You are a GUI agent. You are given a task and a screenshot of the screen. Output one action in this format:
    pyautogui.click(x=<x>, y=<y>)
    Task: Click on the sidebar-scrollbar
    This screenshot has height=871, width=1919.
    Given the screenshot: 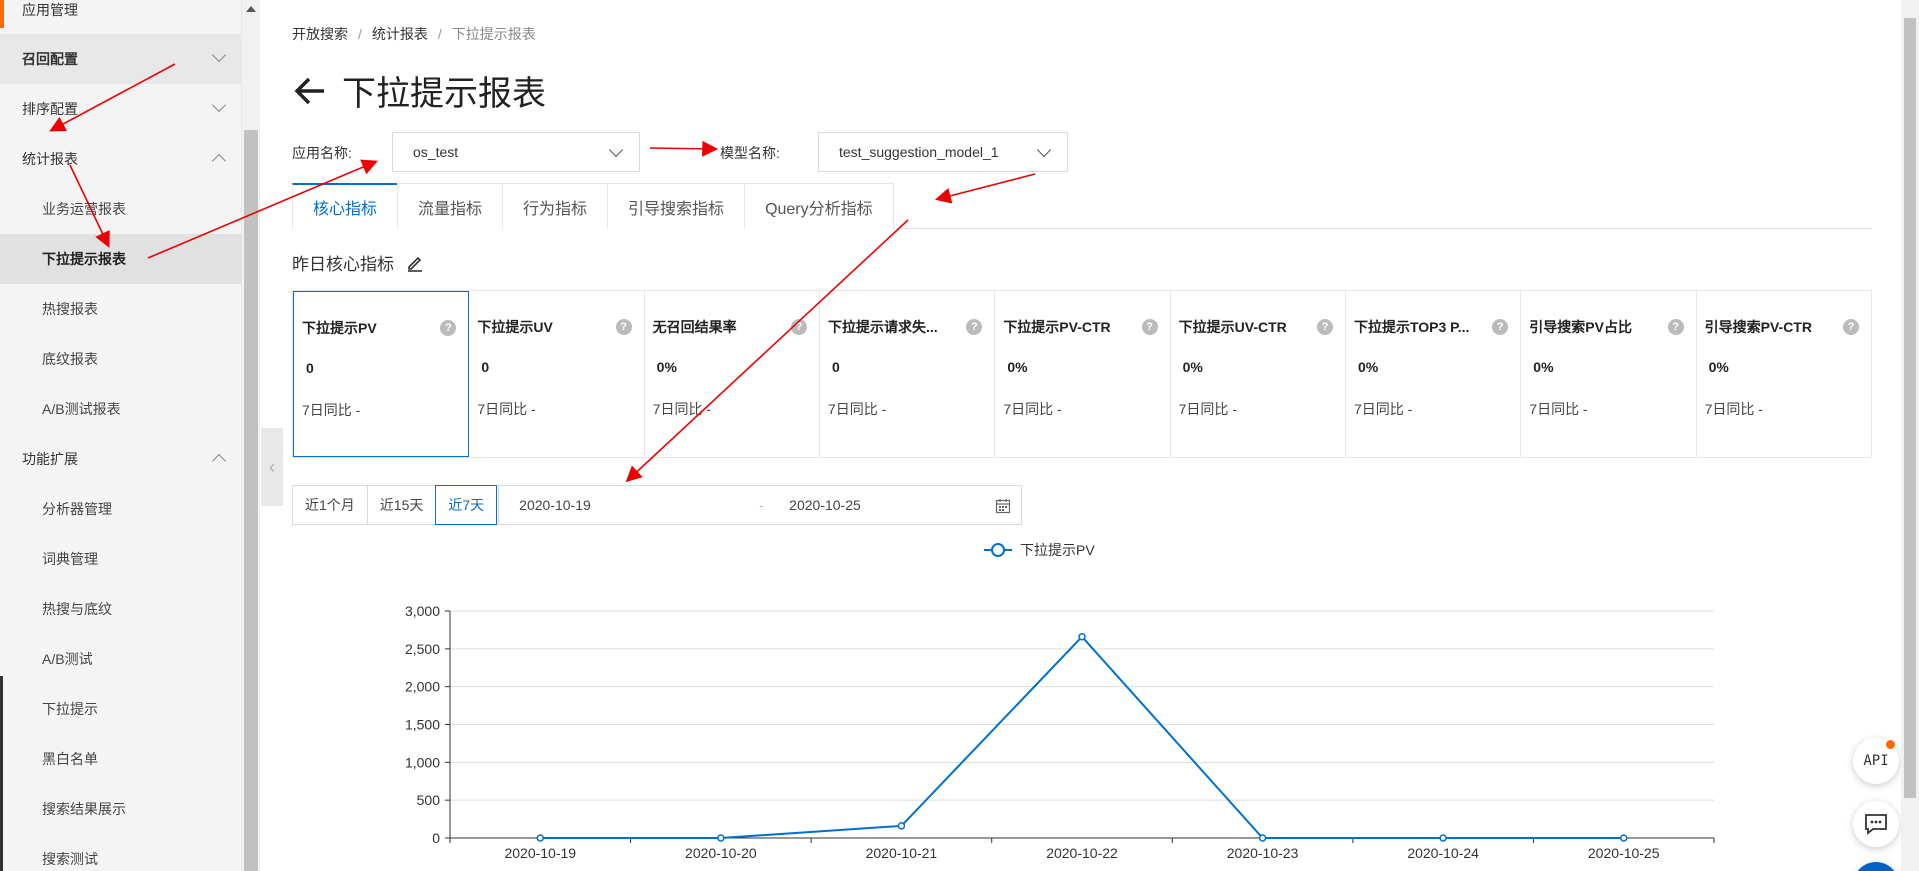 What is the action you would take?
    pyautogui.click(x=251, y=435)
    